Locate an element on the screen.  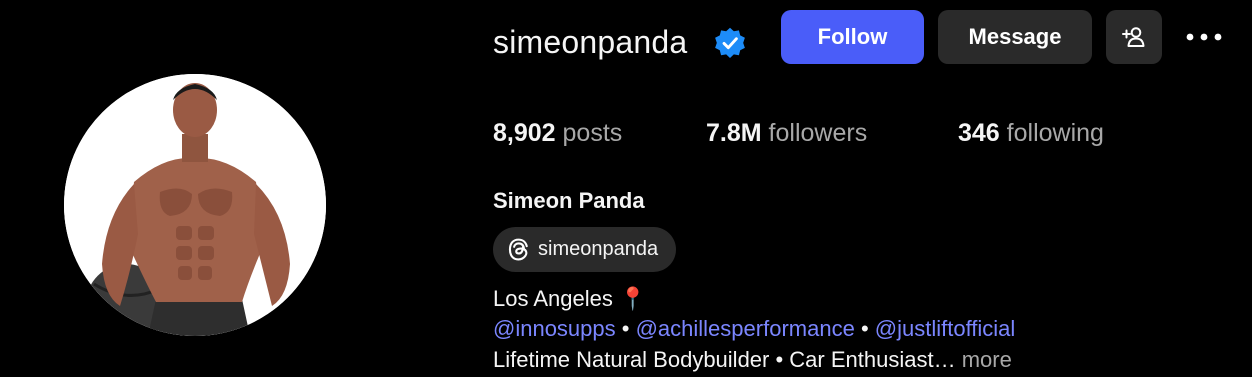
pin-icon: 📍 is located at coordinates (633, 298).